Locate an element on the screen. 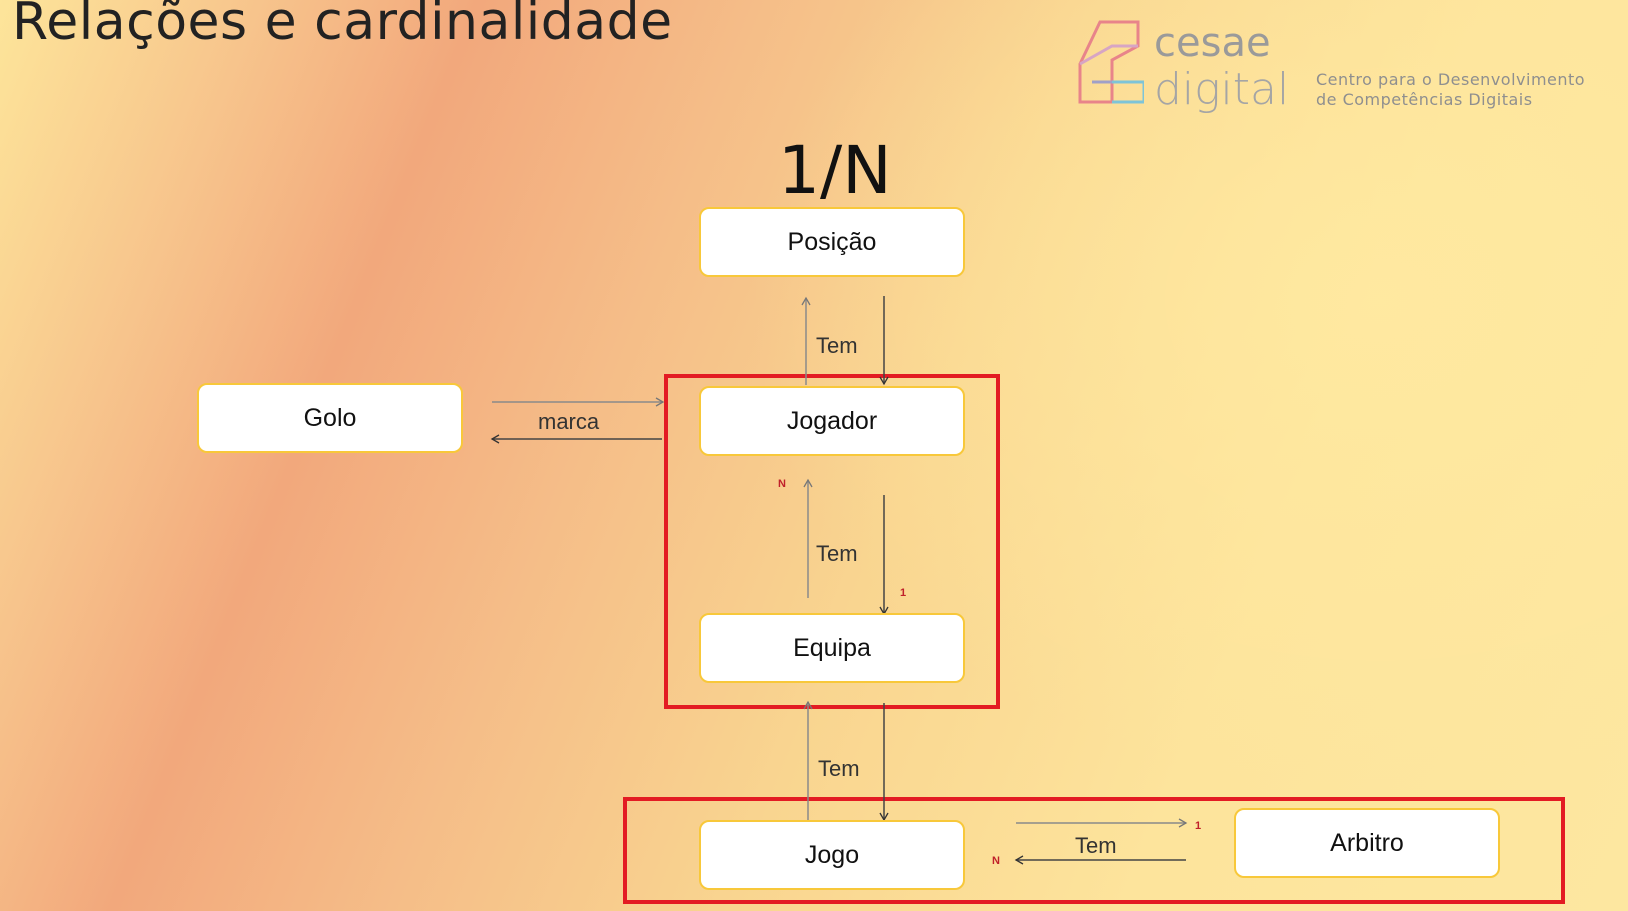  cardinality-jogador-n: N is located at coordinates (782, 484).